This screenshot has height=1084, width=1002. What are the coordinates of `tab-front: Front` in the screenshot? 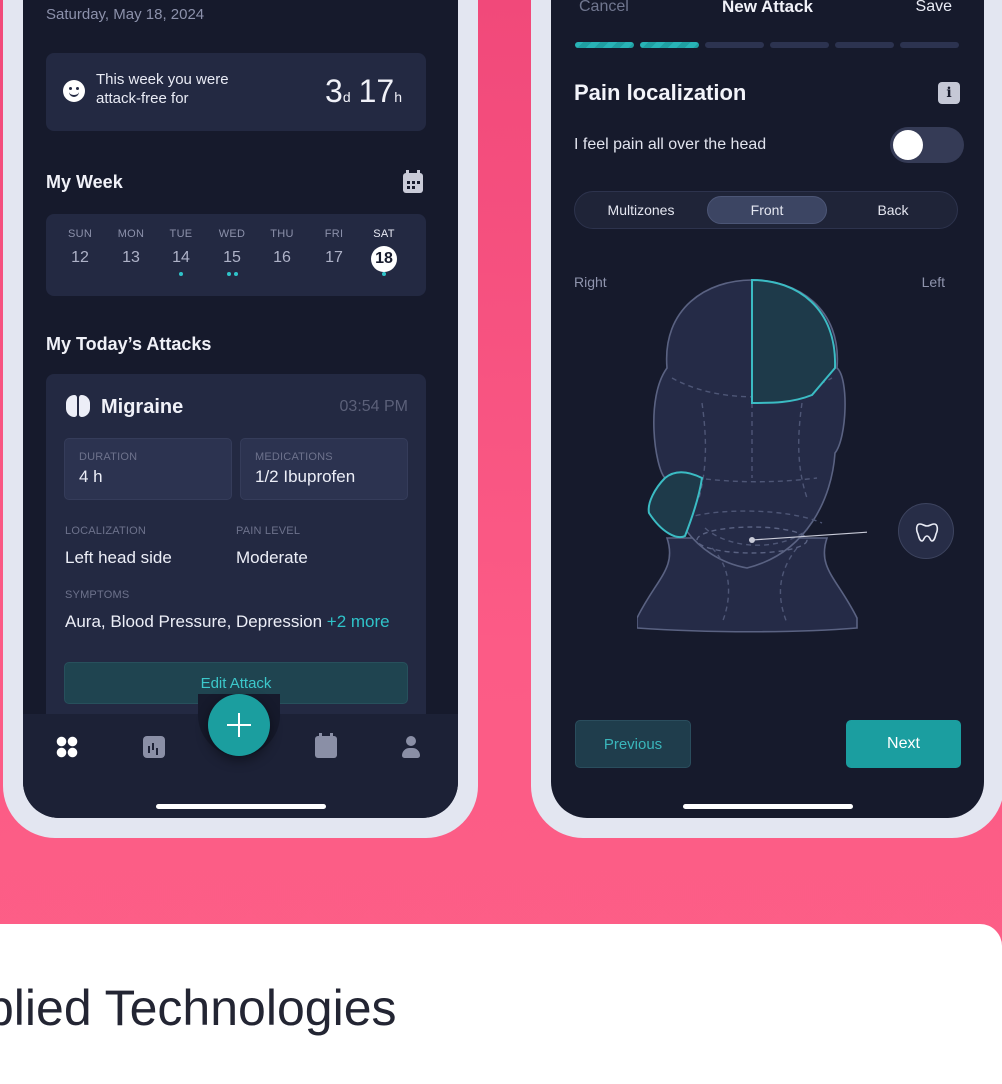 It's located at (767, 210).